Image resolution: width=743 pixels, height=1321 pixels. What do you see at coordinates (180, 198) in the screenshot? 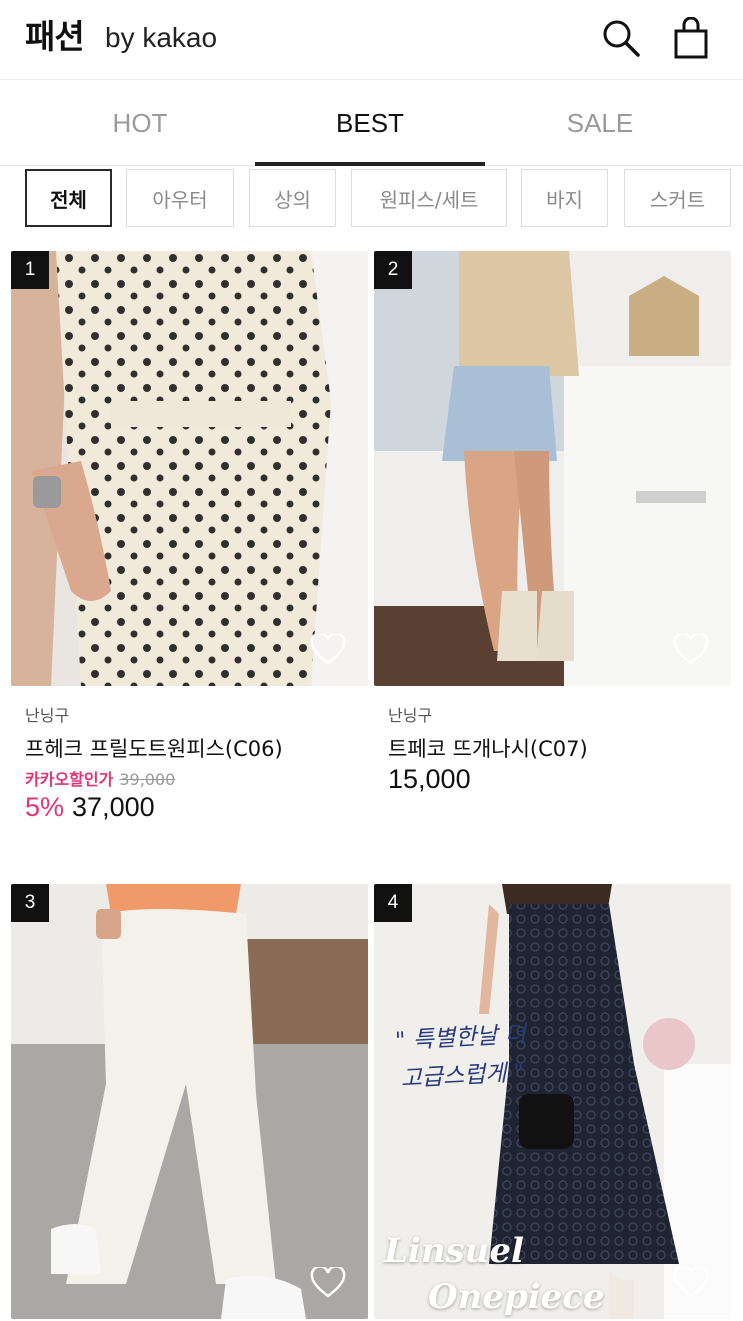
I see `category-chip-outer: 아우터` at bounding box center [180, 198].